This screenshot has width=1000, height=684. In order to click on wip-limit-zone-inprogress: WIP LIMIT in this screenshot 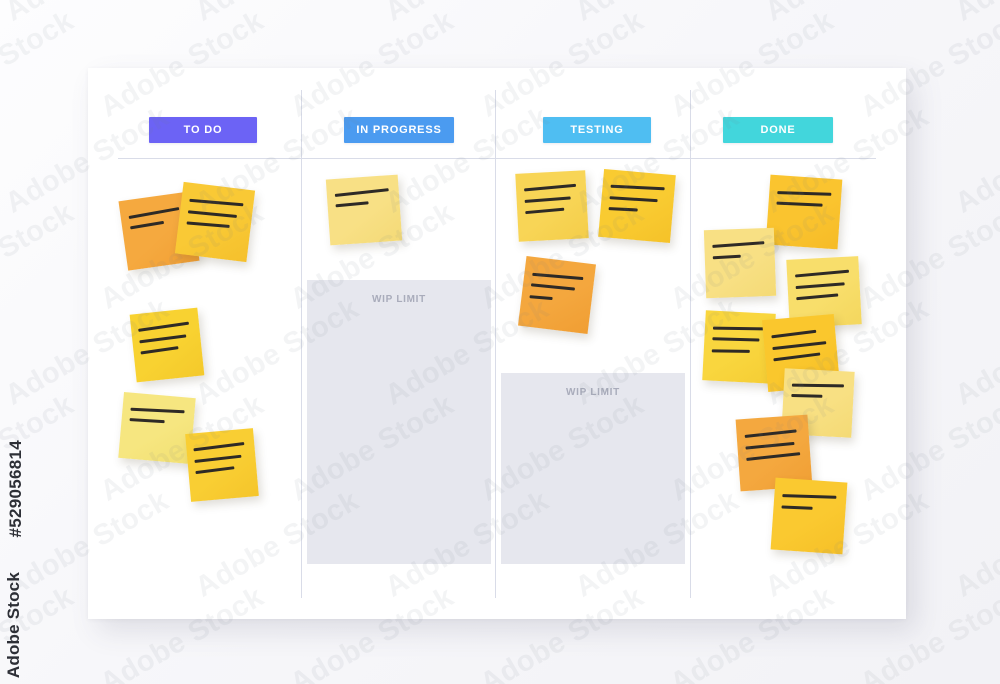, I will do `click(399, 422)`.